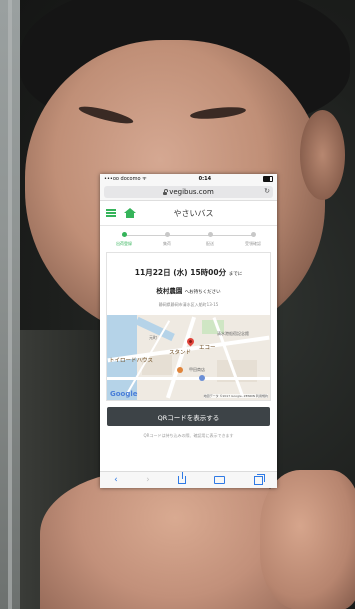 The width and height of the screenshot is (355, 609). What do you see at coordinates (188, 179) in the screenshot?
I see `status-bar: •••oo docomo ᯤ 0:14` at bounding box center [188, 179].